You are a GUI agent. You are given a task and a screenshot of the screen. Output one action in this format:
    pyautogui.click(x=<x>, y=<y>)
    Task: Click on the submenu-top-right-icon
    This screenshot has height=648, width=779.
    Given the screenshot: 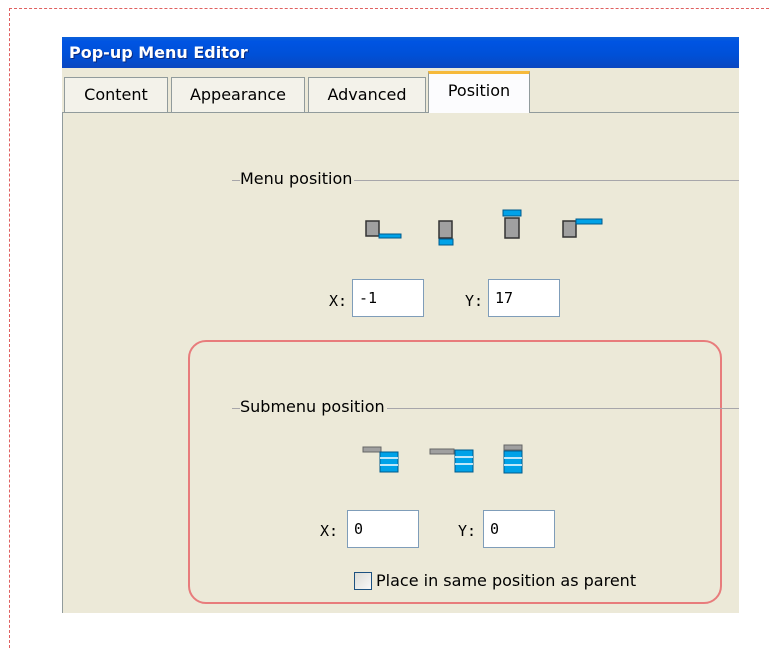 What is the action you would take?
    pyautogui.click(x=382, y=460)
    